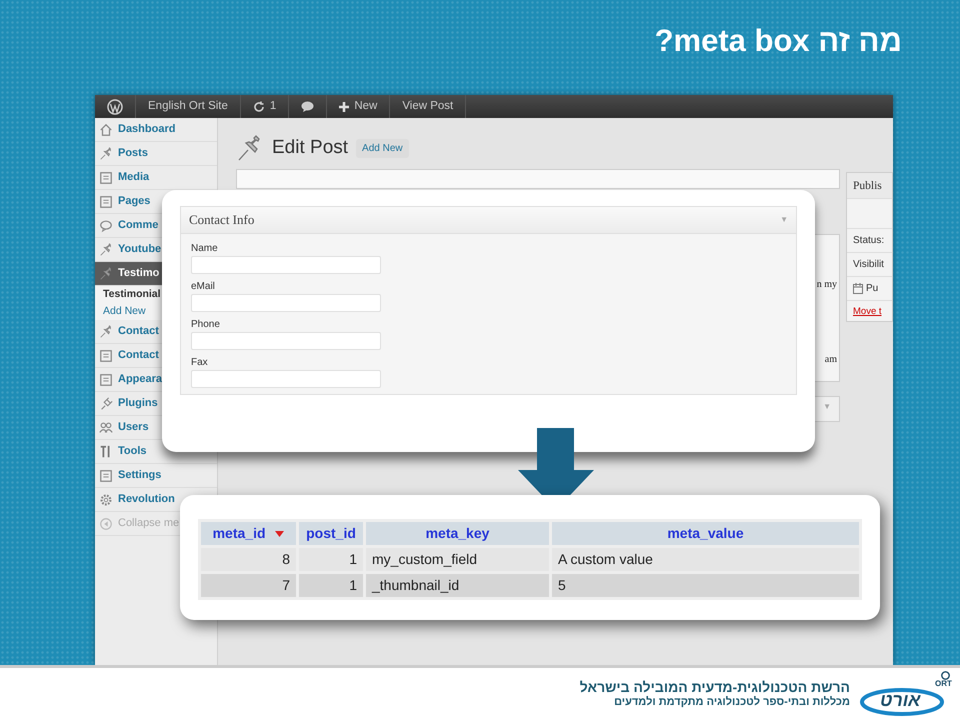 Image resolution: width=960 pixels, height=720 pixels. What do you see at coordinates (366, 107) in the screenshot?
I see `new-link: New` at bounding box center [366, 107].